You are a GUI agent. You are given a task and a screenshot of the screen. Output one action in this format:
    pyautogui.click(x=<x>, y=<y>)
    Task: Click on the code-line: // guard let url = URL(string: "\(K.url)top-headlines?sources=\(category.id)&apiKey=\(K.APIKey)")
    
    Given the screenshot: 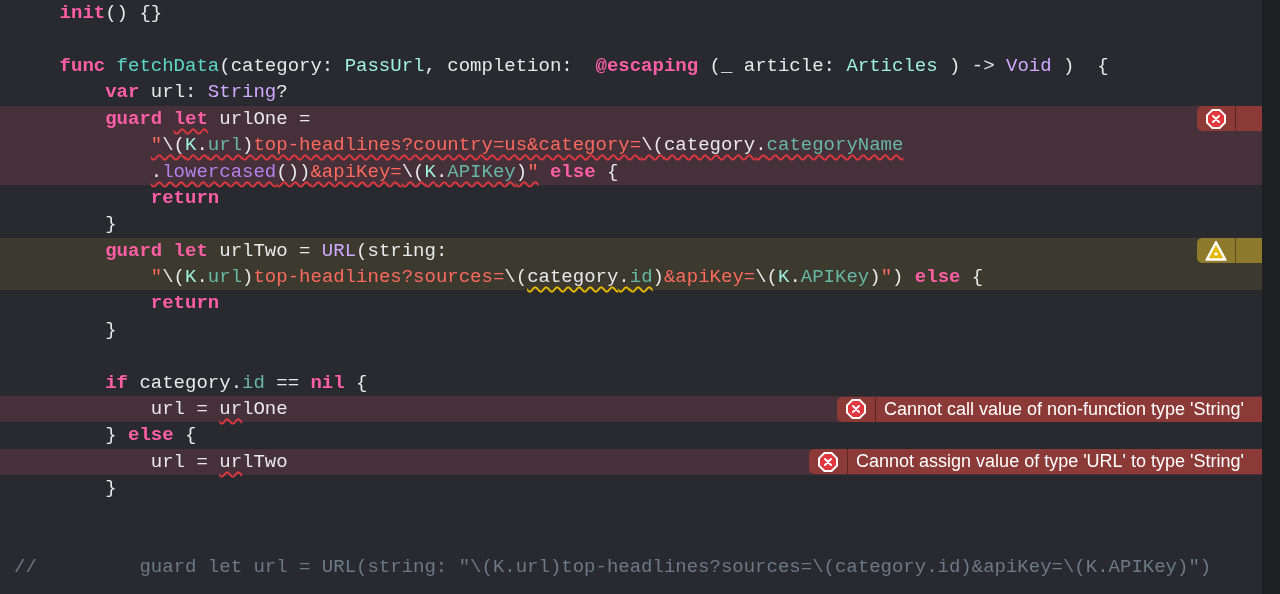 What is the action you would take?
    pyautogui.click(x=613, y=568)
    